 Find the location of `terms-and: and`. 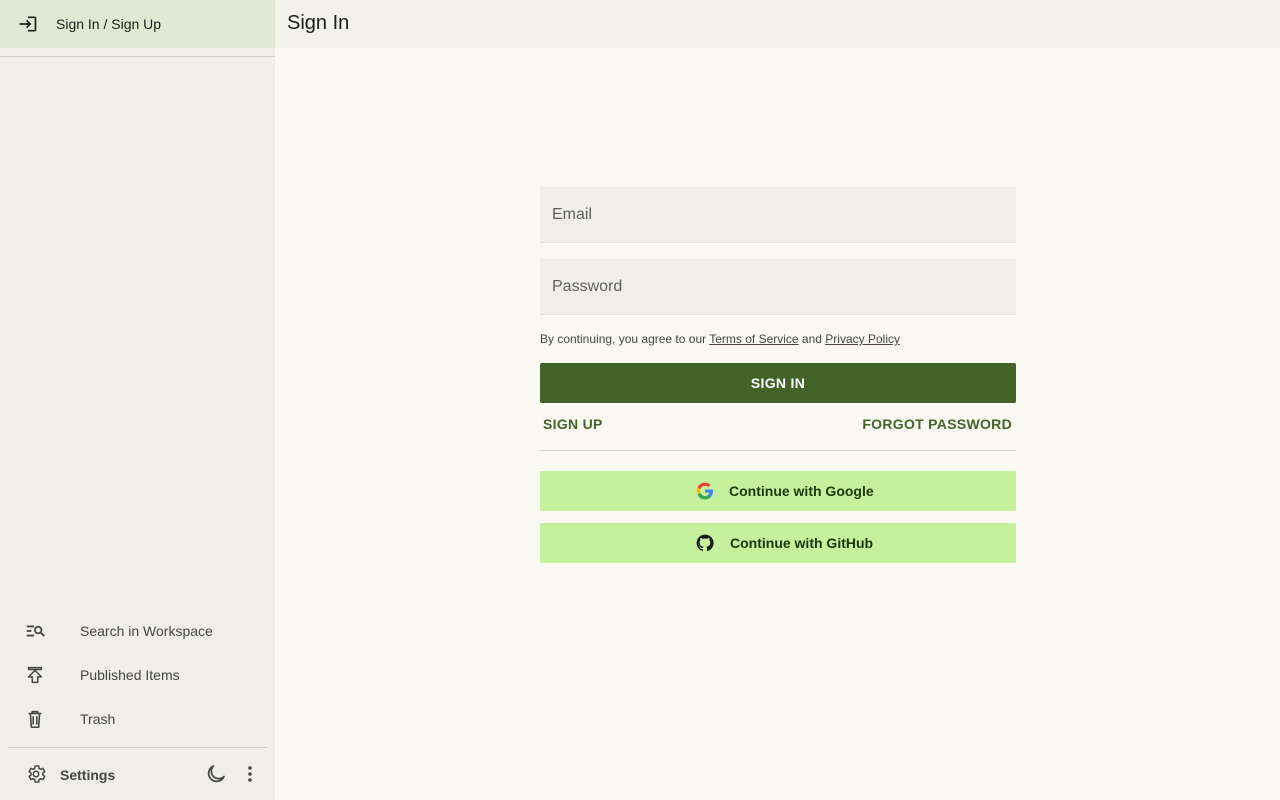

terms-and: and is located at coordinates (812, 339).